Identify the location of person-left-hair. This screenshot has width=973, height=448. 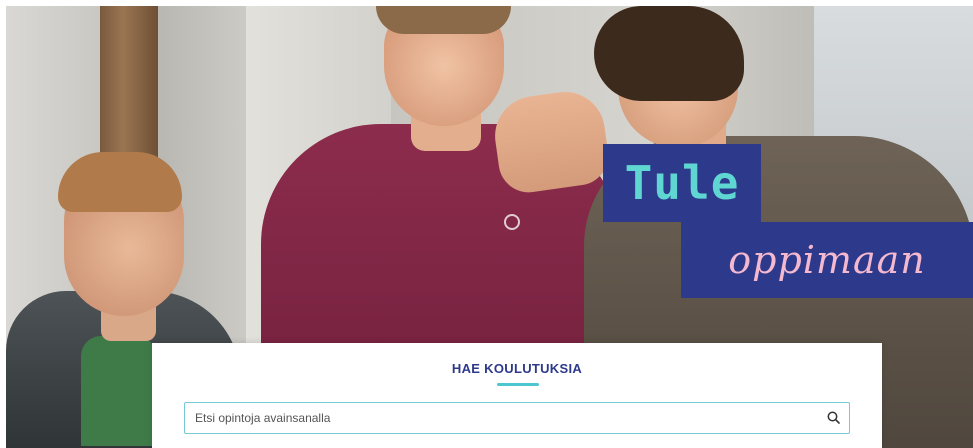
(120, 182).